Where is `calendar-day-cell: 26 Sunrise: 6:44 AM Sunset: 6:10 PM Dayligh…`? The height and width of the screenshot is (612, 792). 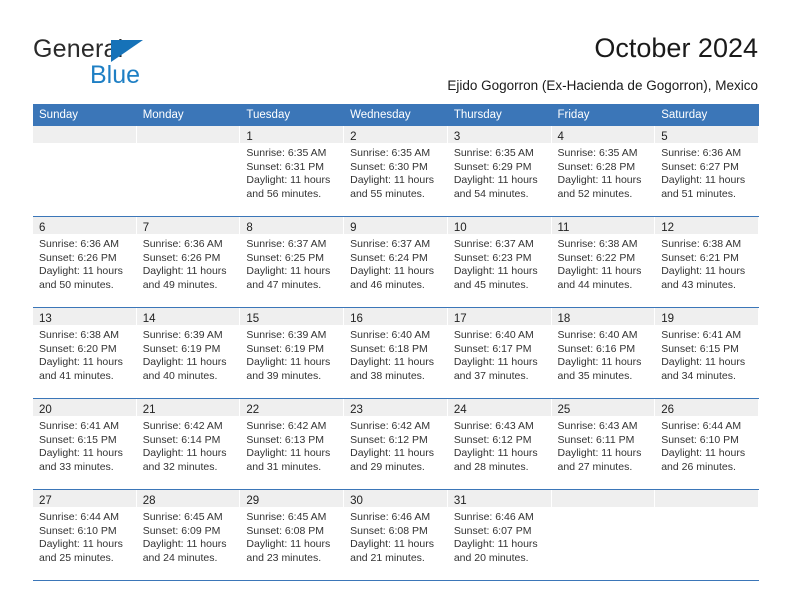
calendar-day-cell: 26 Sunrise: 6:44 AM Sunset: 6:10 PM Dayligh… is located at coordinates (707, 444).